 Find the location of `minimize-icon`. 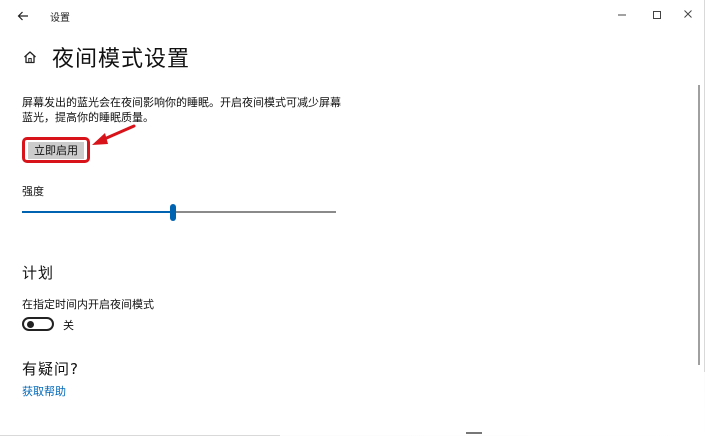

minimize-icon is located at coordinates (622, 15).